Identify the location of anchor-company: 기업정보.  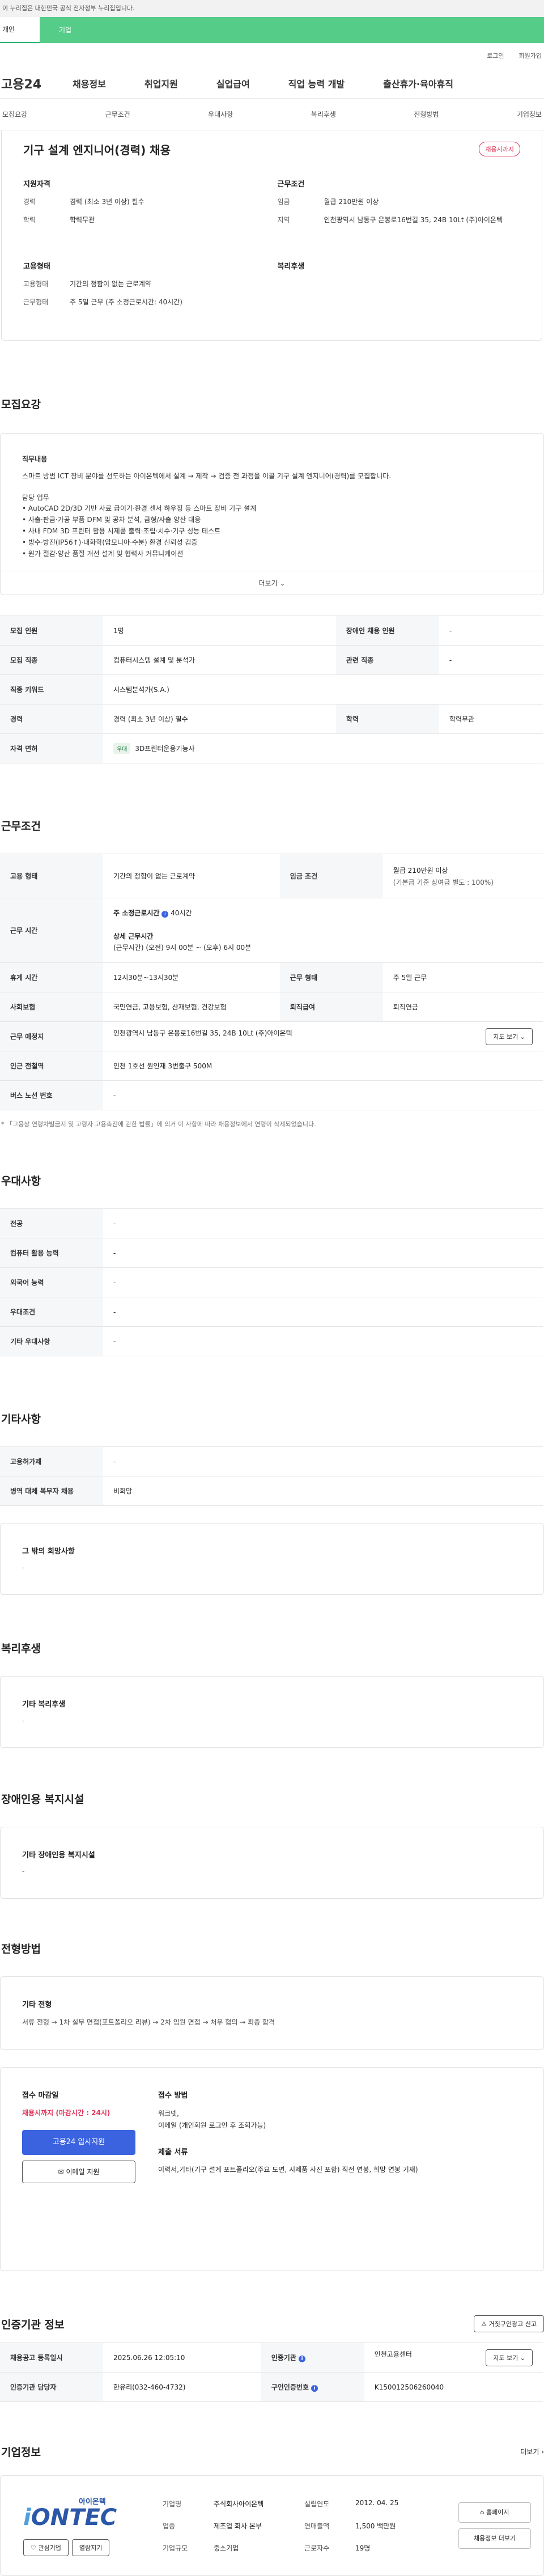
(529, 114).